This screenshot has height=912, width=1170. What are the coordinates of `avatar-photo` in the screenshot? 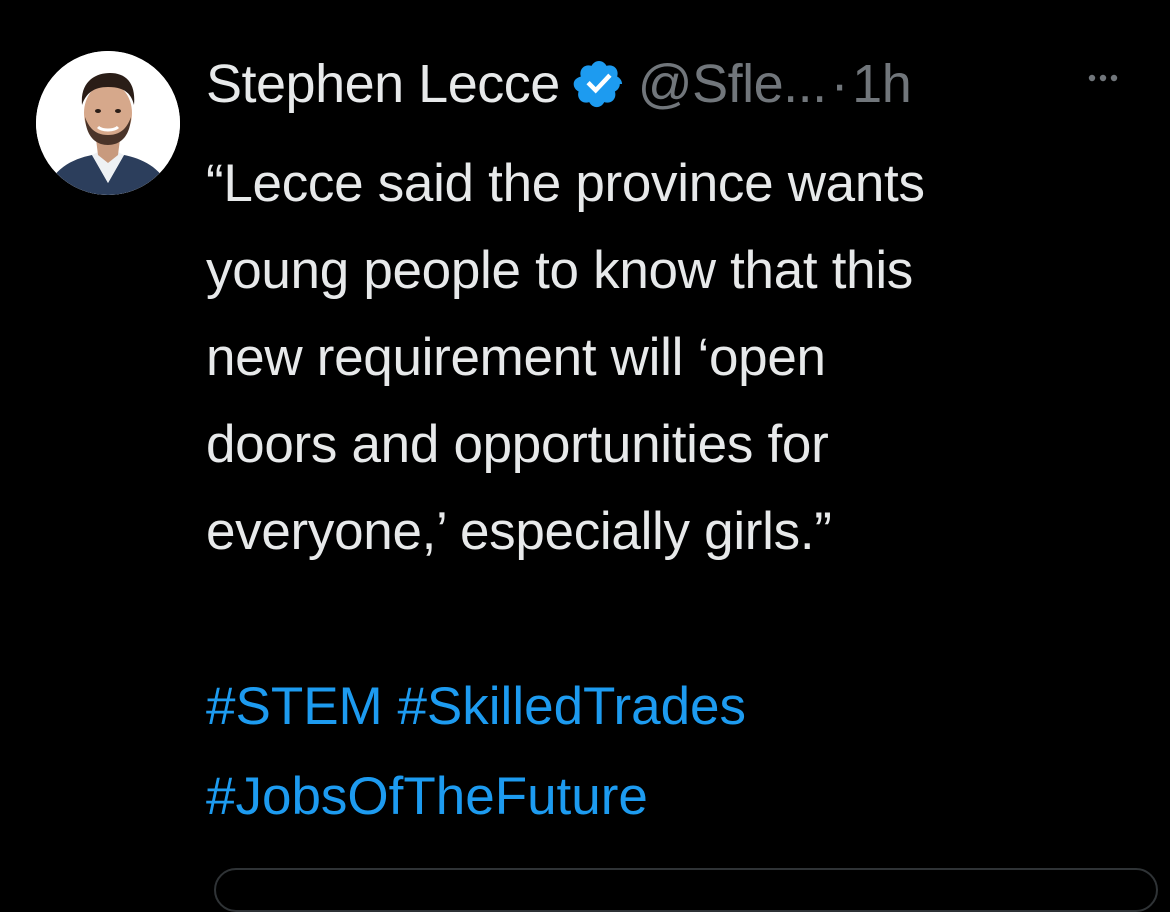 It's located at (108, 123).